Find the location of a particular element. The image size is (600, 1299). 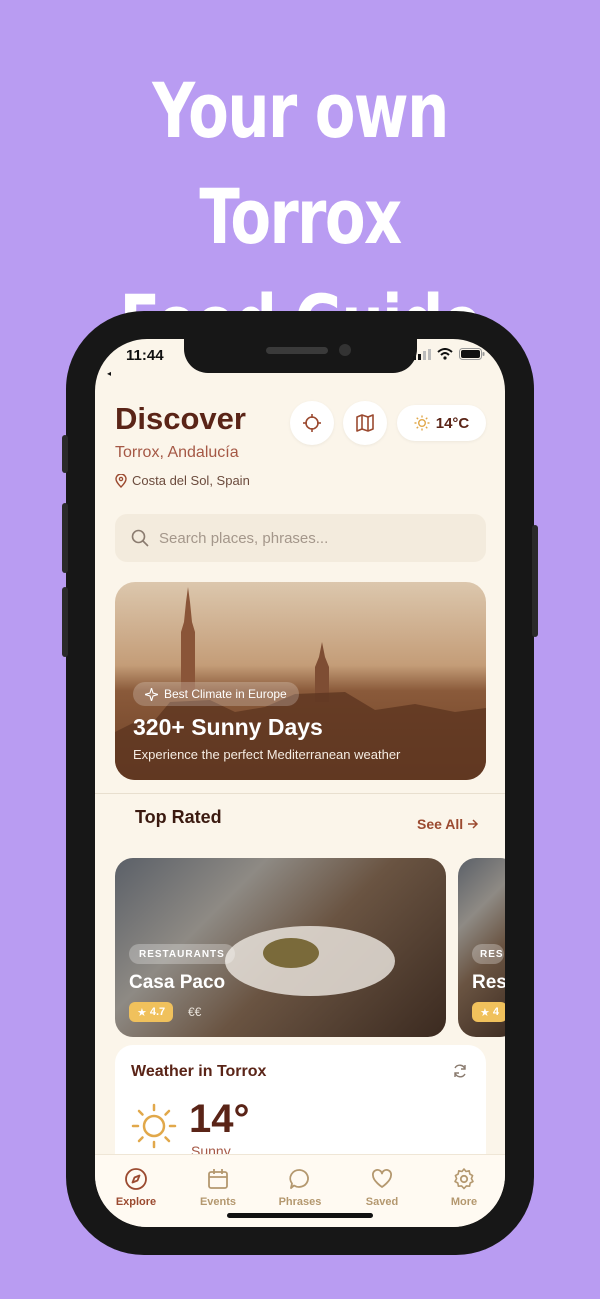

location-text: Costa del Sol, Spain is located at coordinates (191, 480).